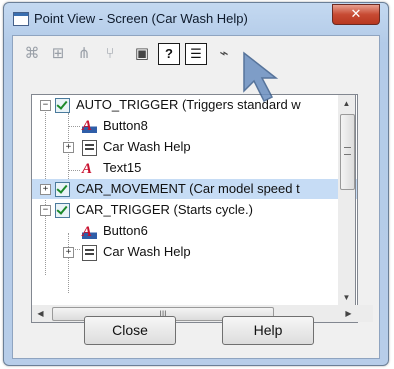 This screenshot has width=394, height=369. I want to click on tree-node-text15: Text15, so click(122, 168).